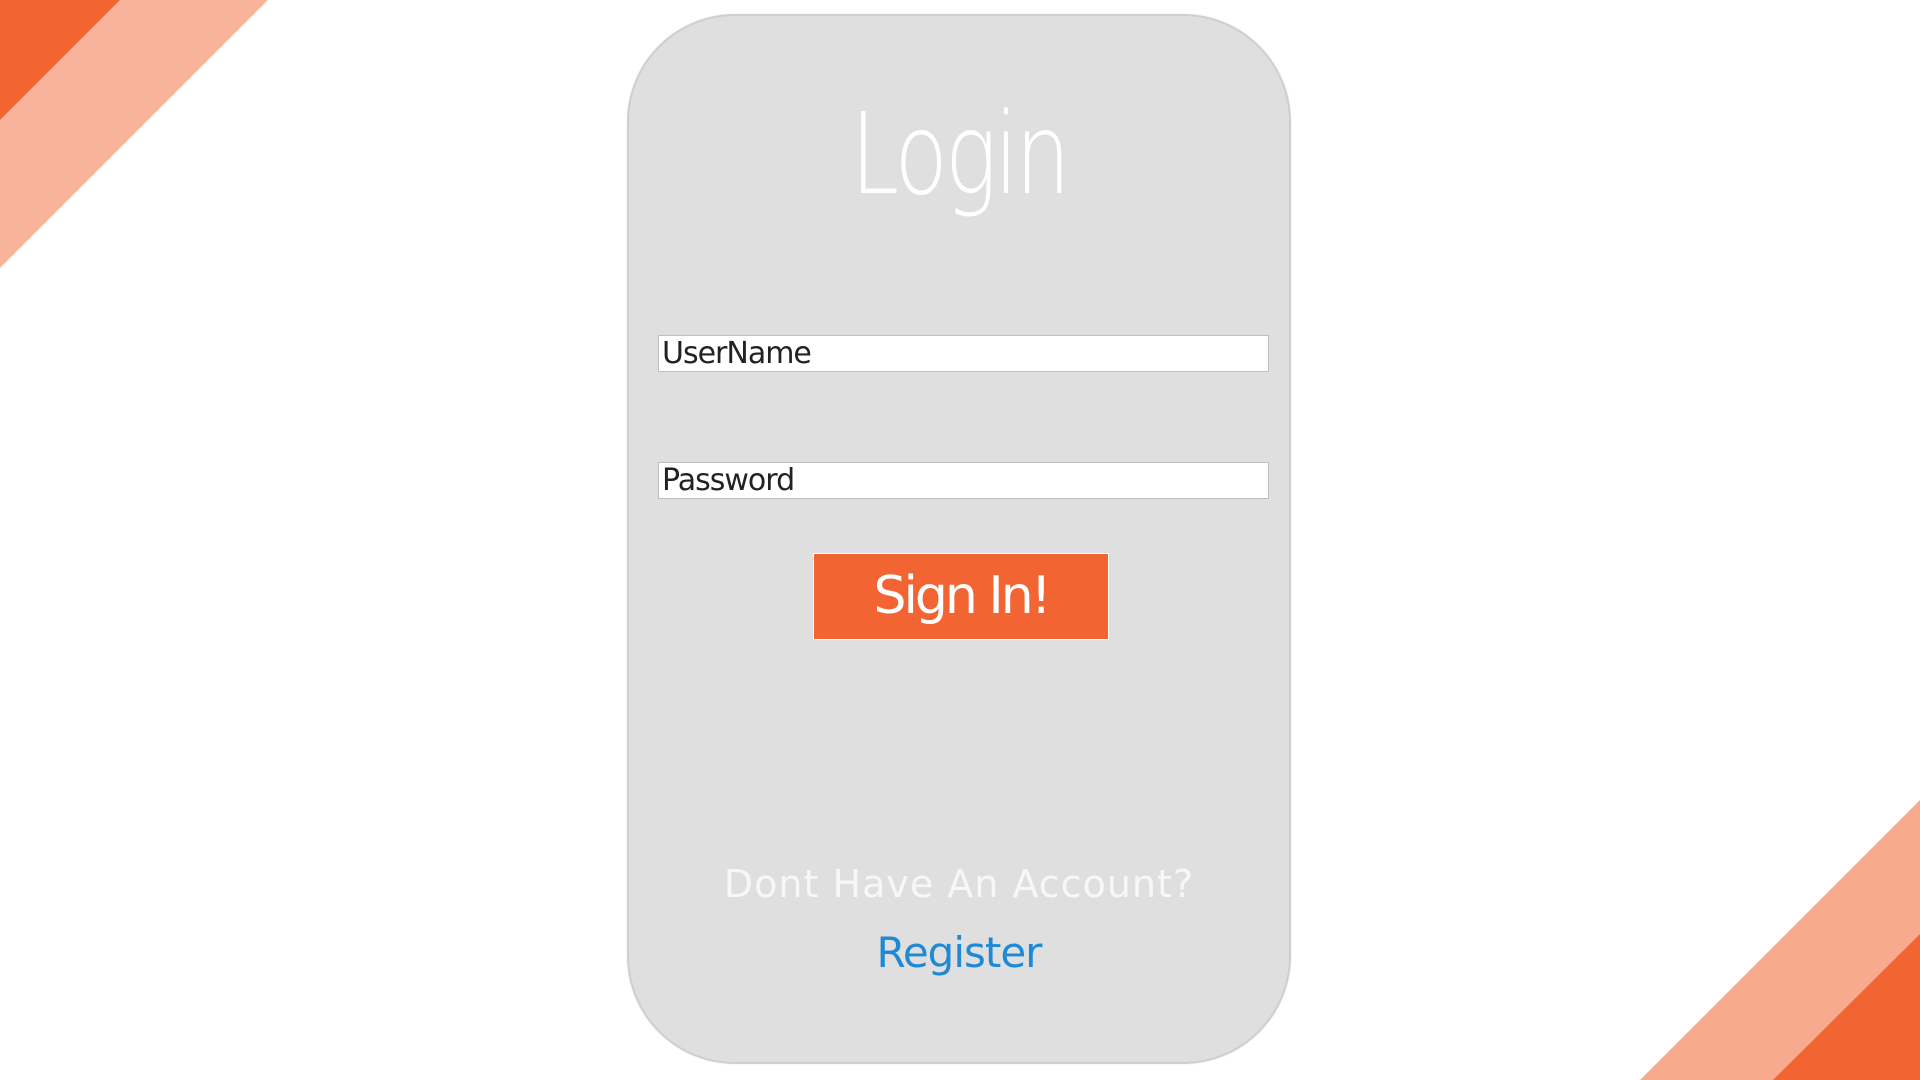 The width and height of the screenshot is (1920, 1080). Describe the element at coordinates (963, 480) in the screenshot. I see `password-input` at that location.